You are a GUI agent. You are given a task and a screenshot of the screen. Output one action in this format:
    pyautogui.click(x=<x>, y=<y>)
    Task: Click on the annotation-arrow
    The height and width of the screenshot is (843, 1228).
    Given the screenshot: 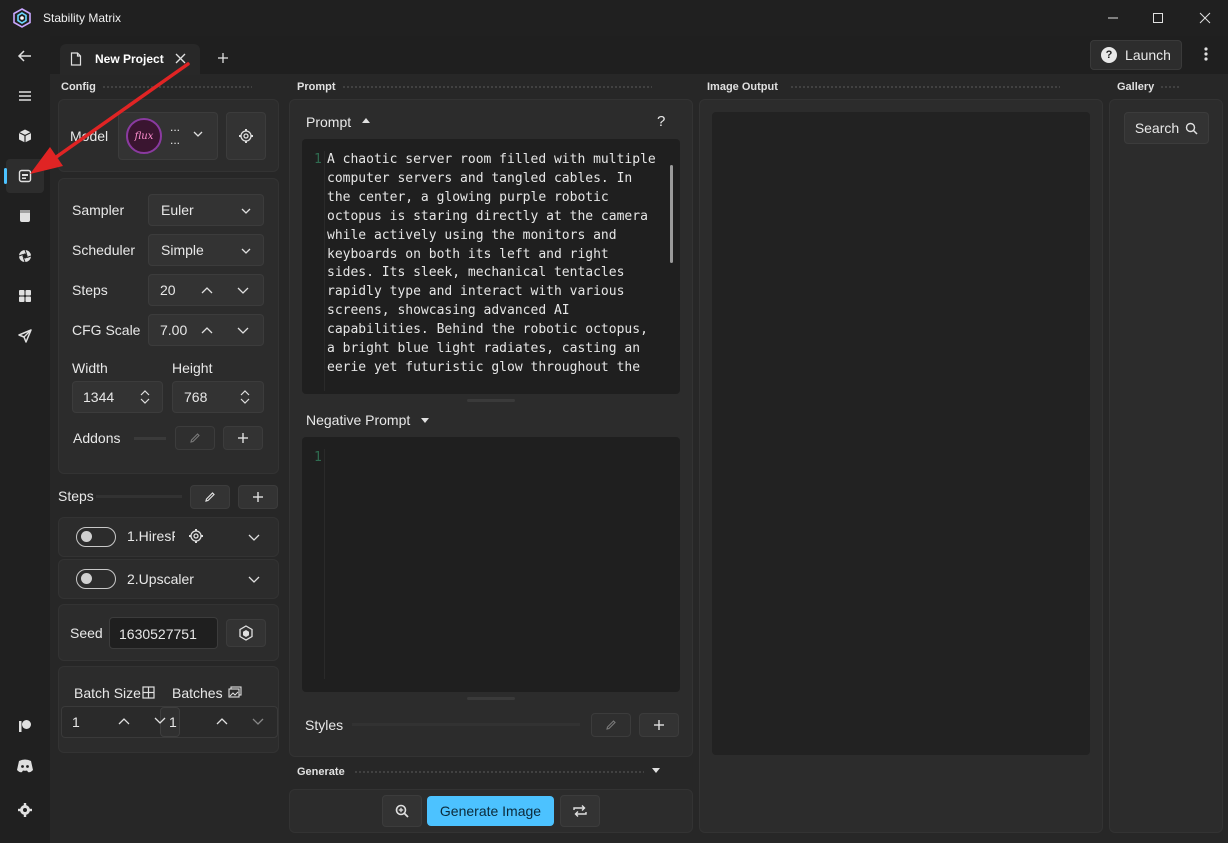 What is the action you would take?
    pyautogui.click(x=110, y=118)
    